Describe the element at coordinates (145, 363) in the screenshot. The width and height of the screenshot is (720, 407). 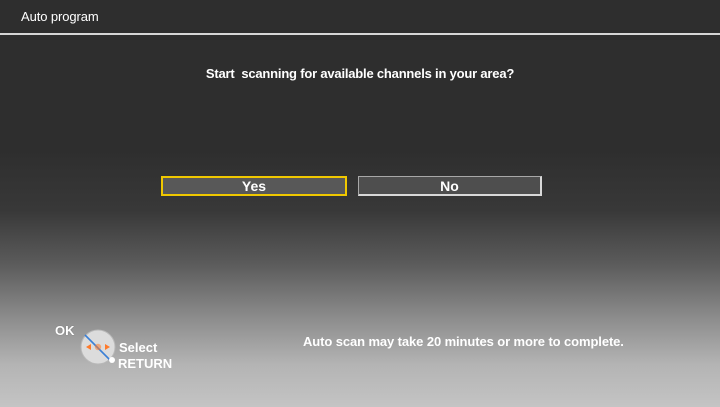
I see `return-hint-label: RETURN` at that location.